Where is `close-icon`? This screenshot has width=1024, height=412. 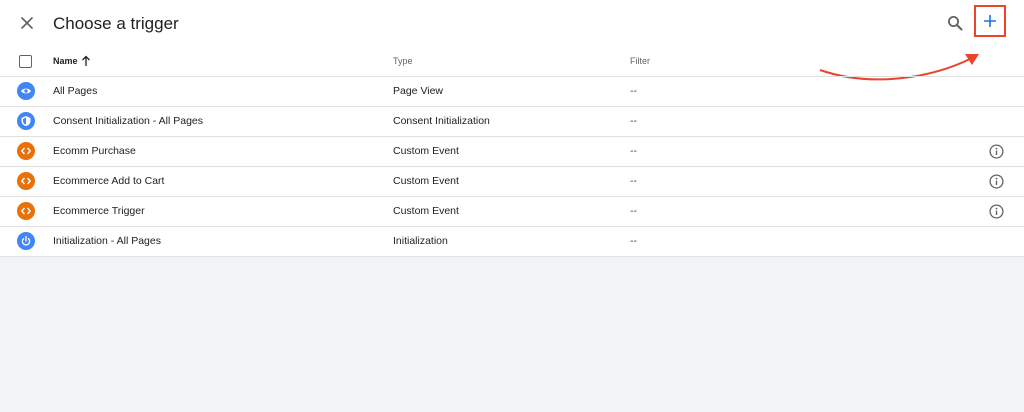 close-icon is located at coordinates (27, 23).